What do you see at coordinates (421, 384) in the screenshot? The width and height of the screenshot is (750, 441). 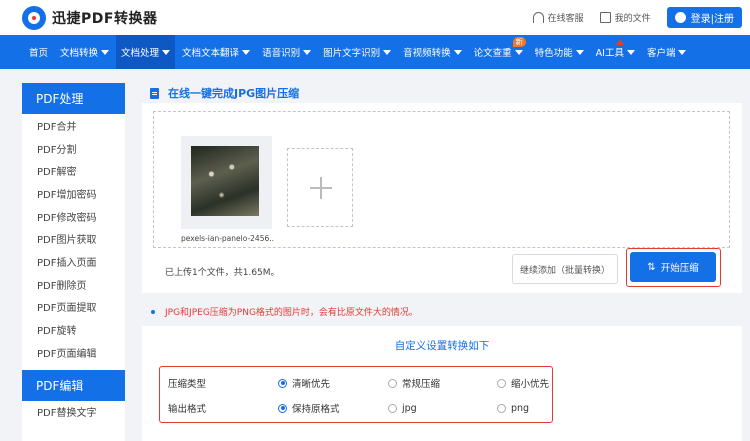 I see `radio-label: 常规压缩` at bounding box center [421, 384].